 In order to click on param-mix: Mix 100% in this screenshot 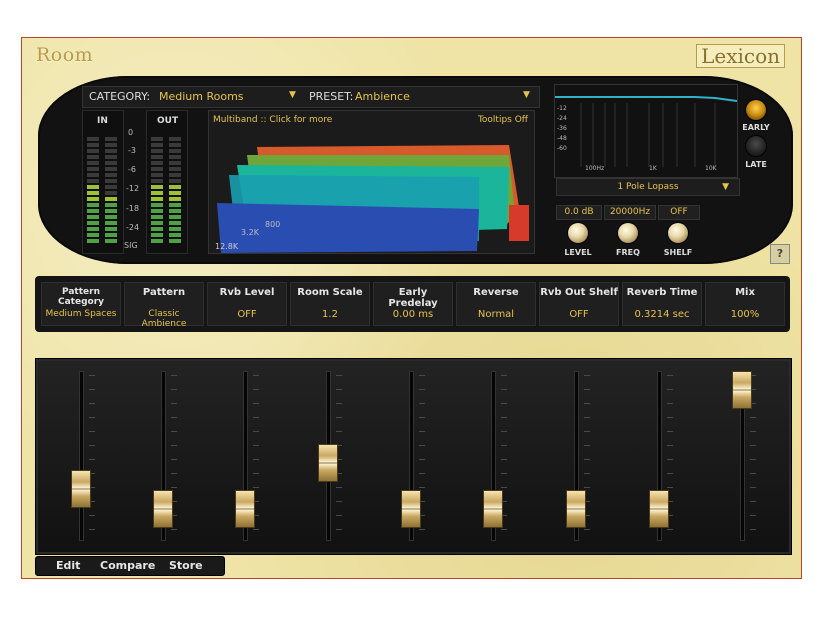, I will do `click(745, 304)`.